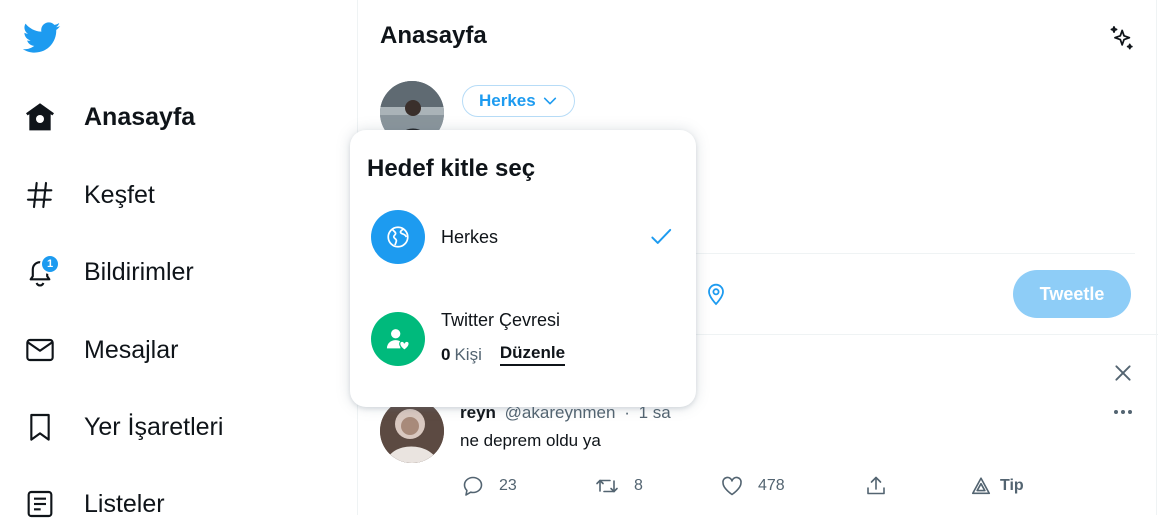 The height and width of the screenshot is (529, 1170). I want to click on twitter-logo, so click(42, 38).